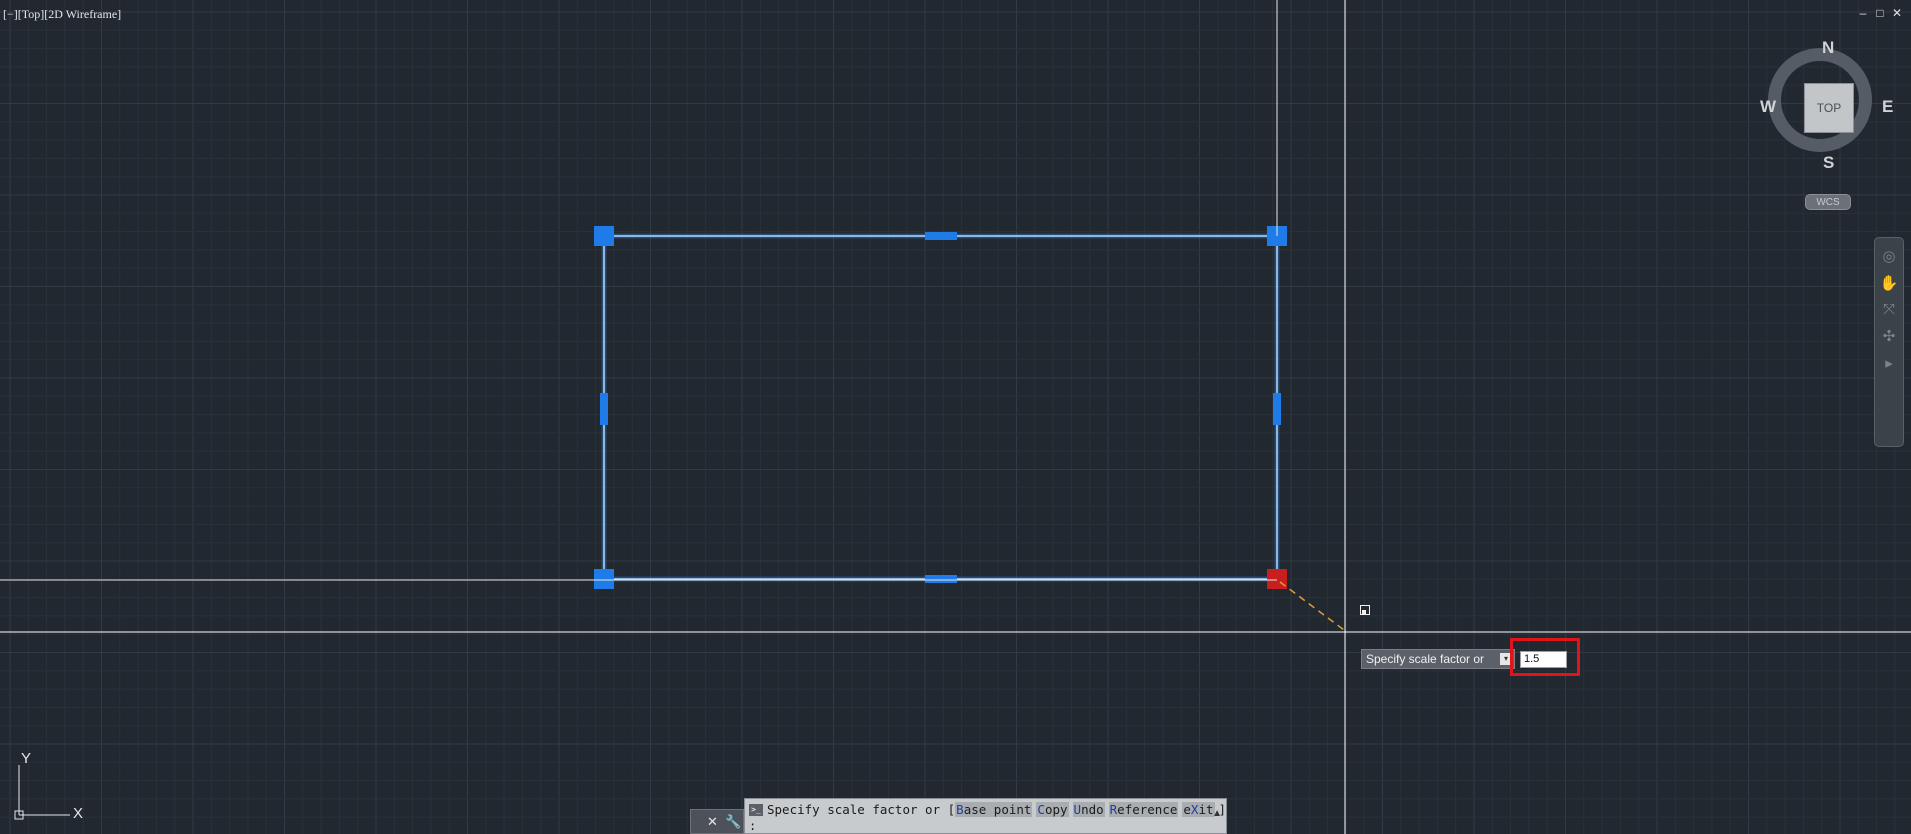 The width and height of the screenshot is (1911, 834). I want to click on viewcube: TOP N S E W, so click(1827, 109).